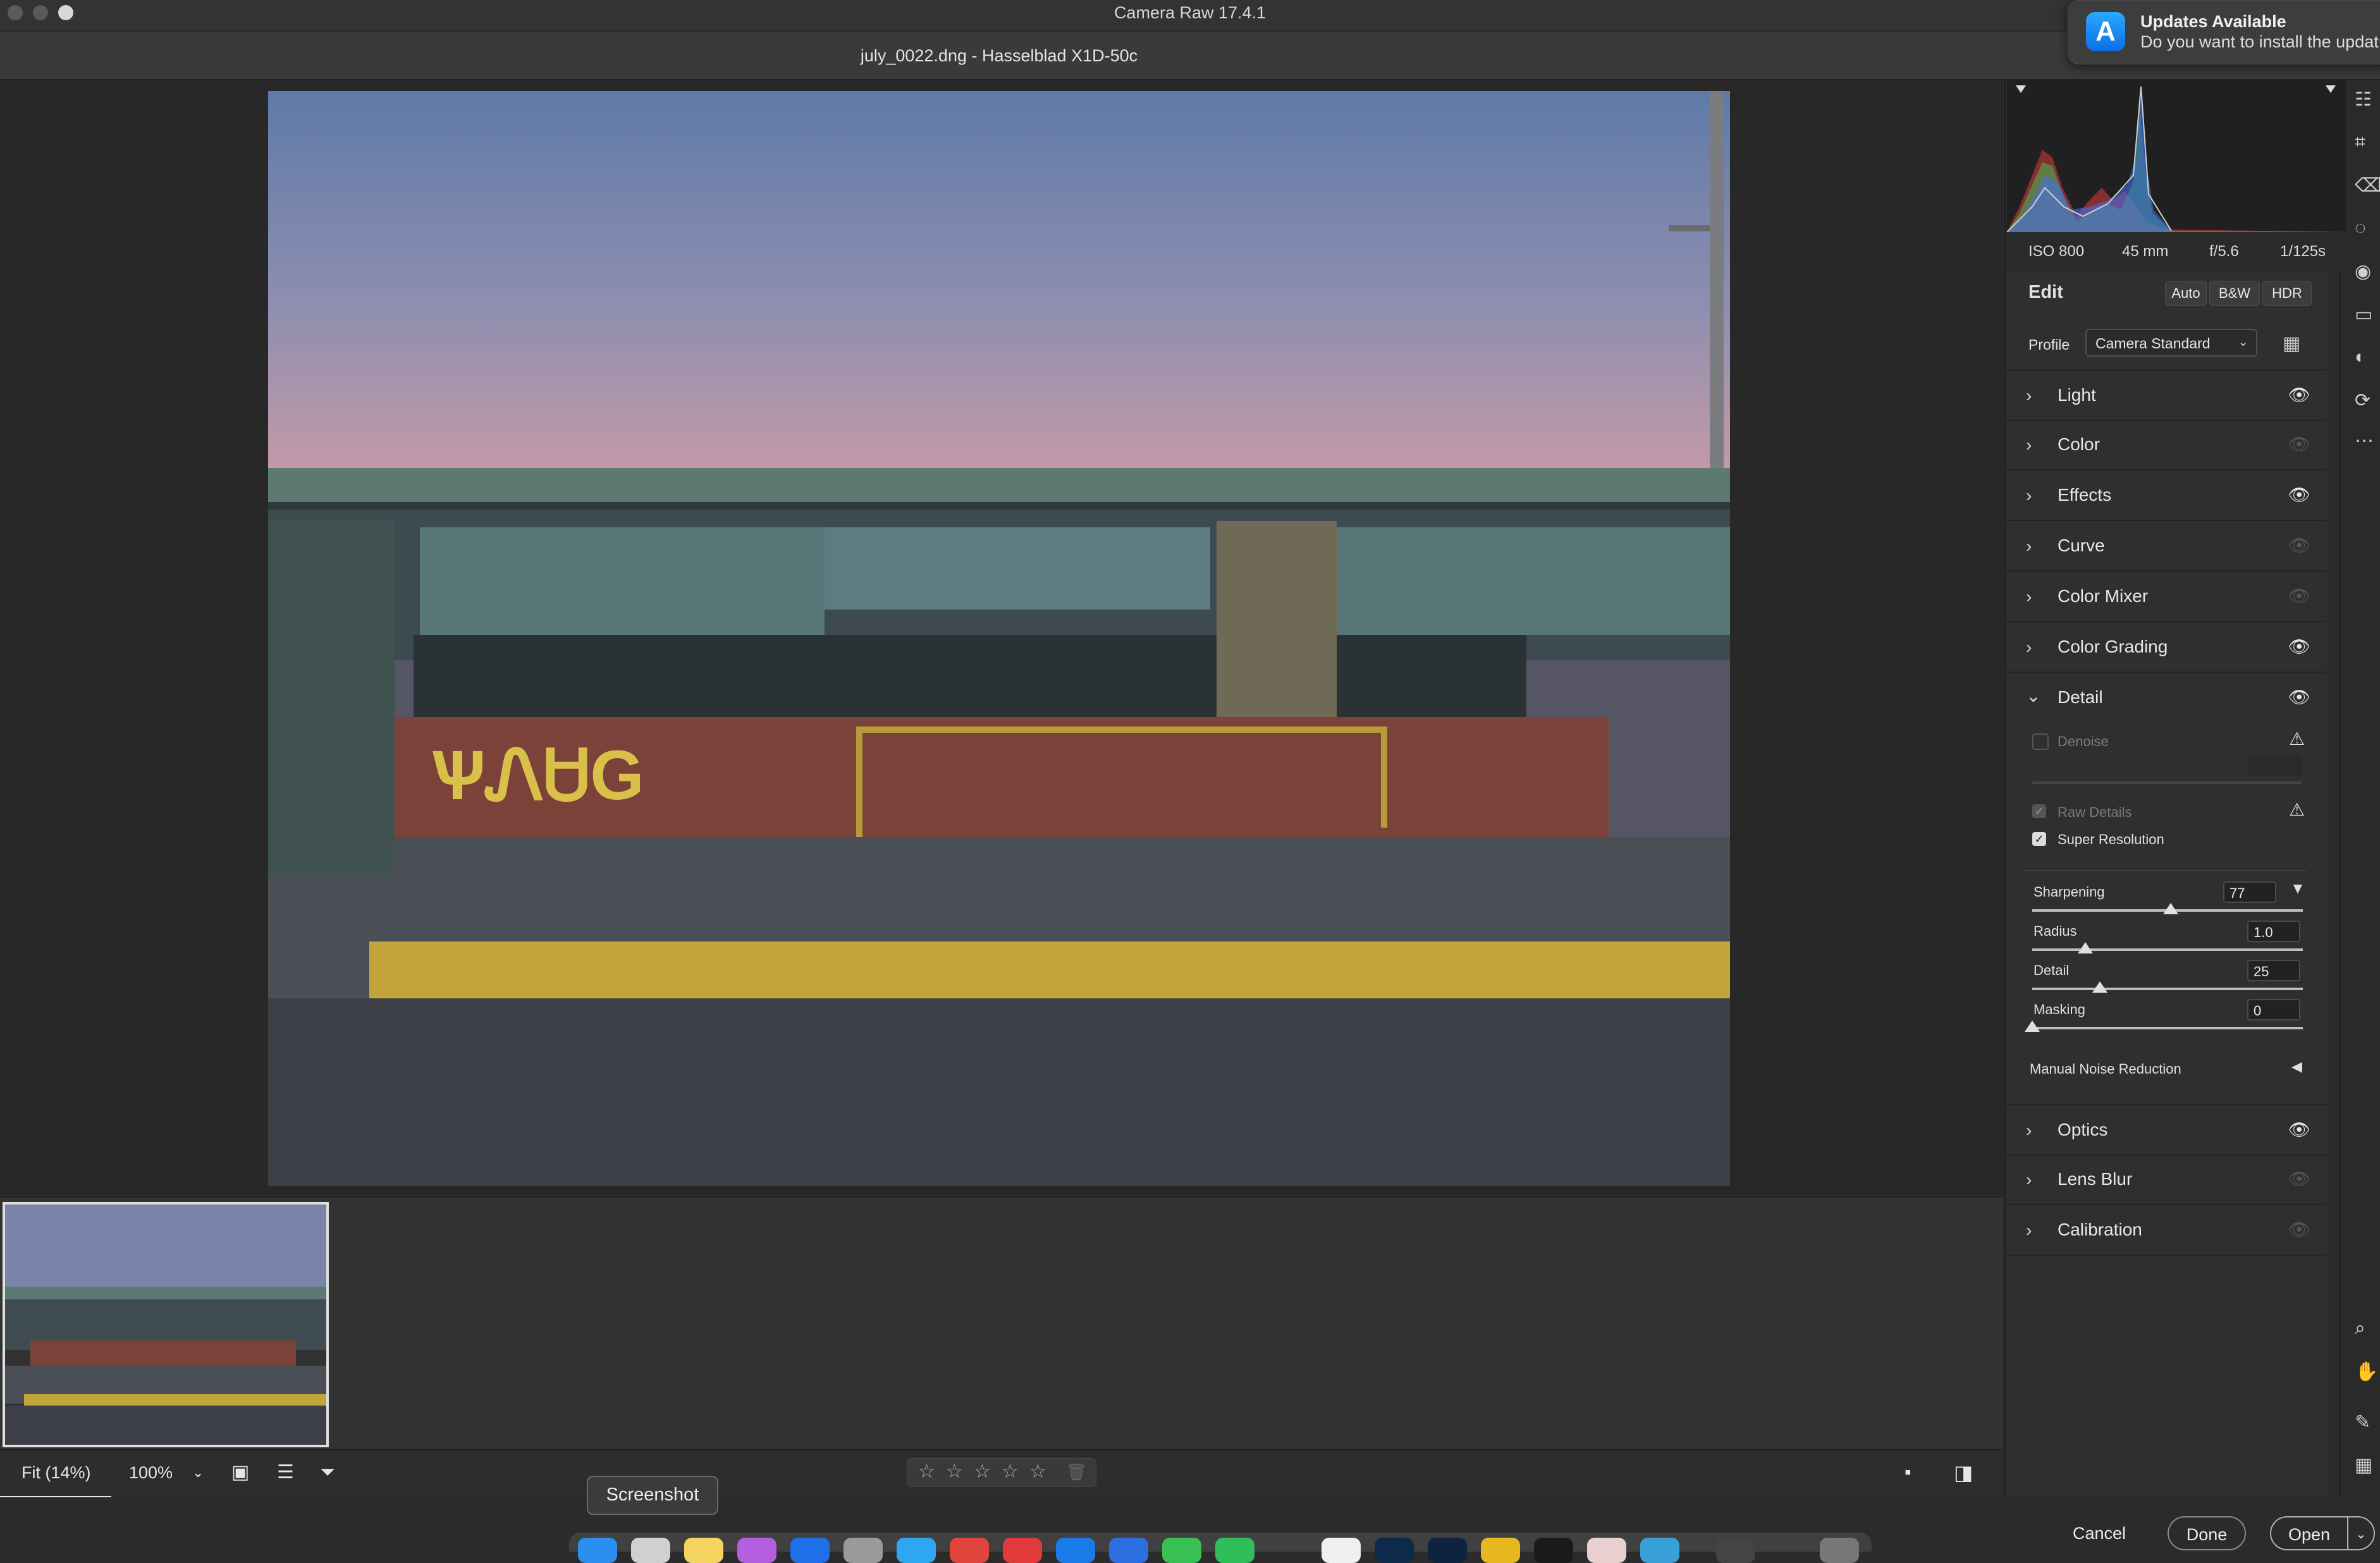 This screenshot has width=2380, height=1563. I want to click on calendar-dock-icon, so click(969, 1550).